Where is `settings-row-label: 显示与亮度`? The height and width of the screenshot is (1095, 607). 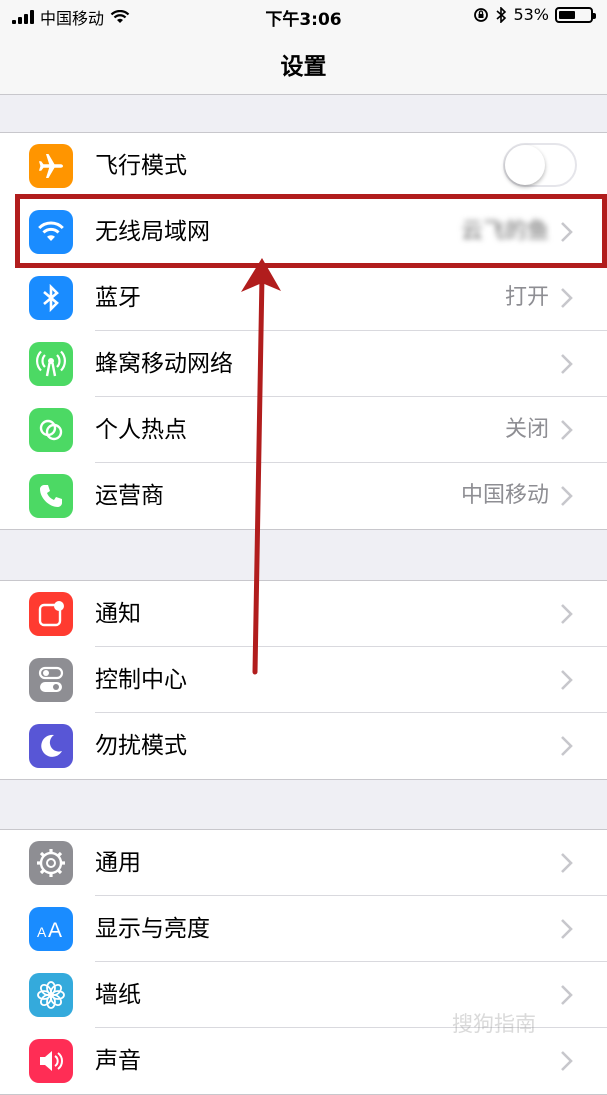 settings-row-label: 显示与亮度 is located at coordinates (152, 929).